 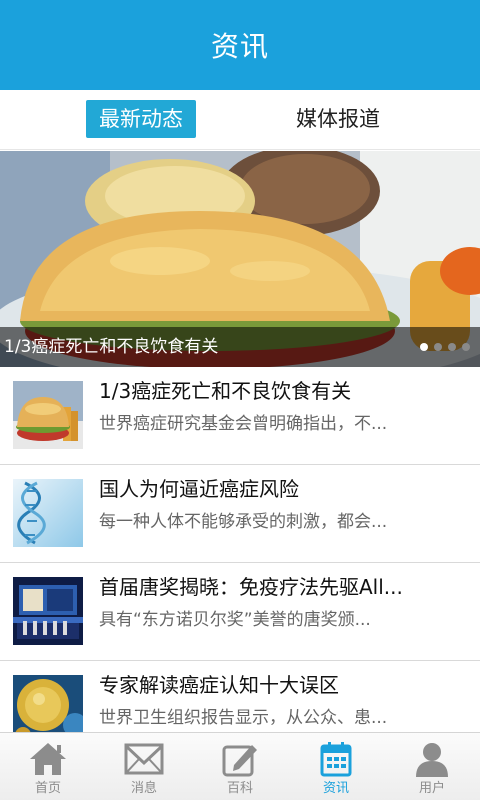 I want to click on user-icon, so click(x=432, y=760).